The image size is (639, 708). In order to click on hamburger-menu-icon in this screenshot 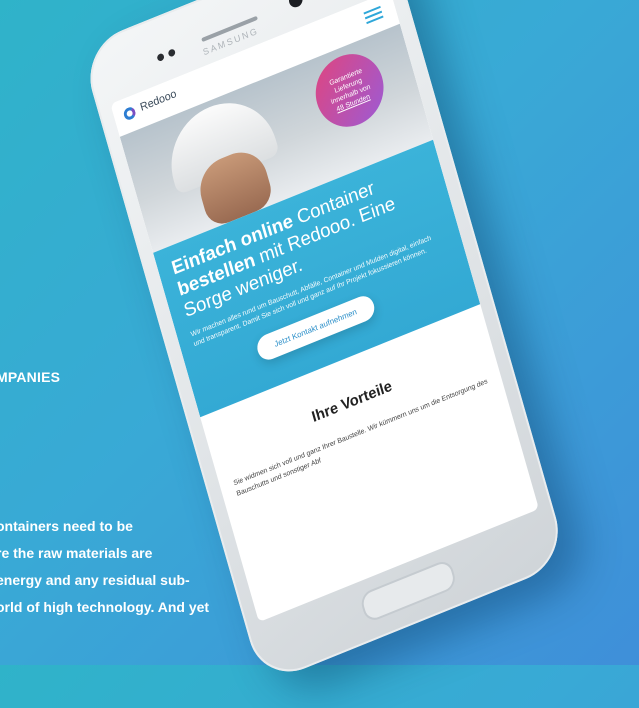, I will do `click(373, 15)`.